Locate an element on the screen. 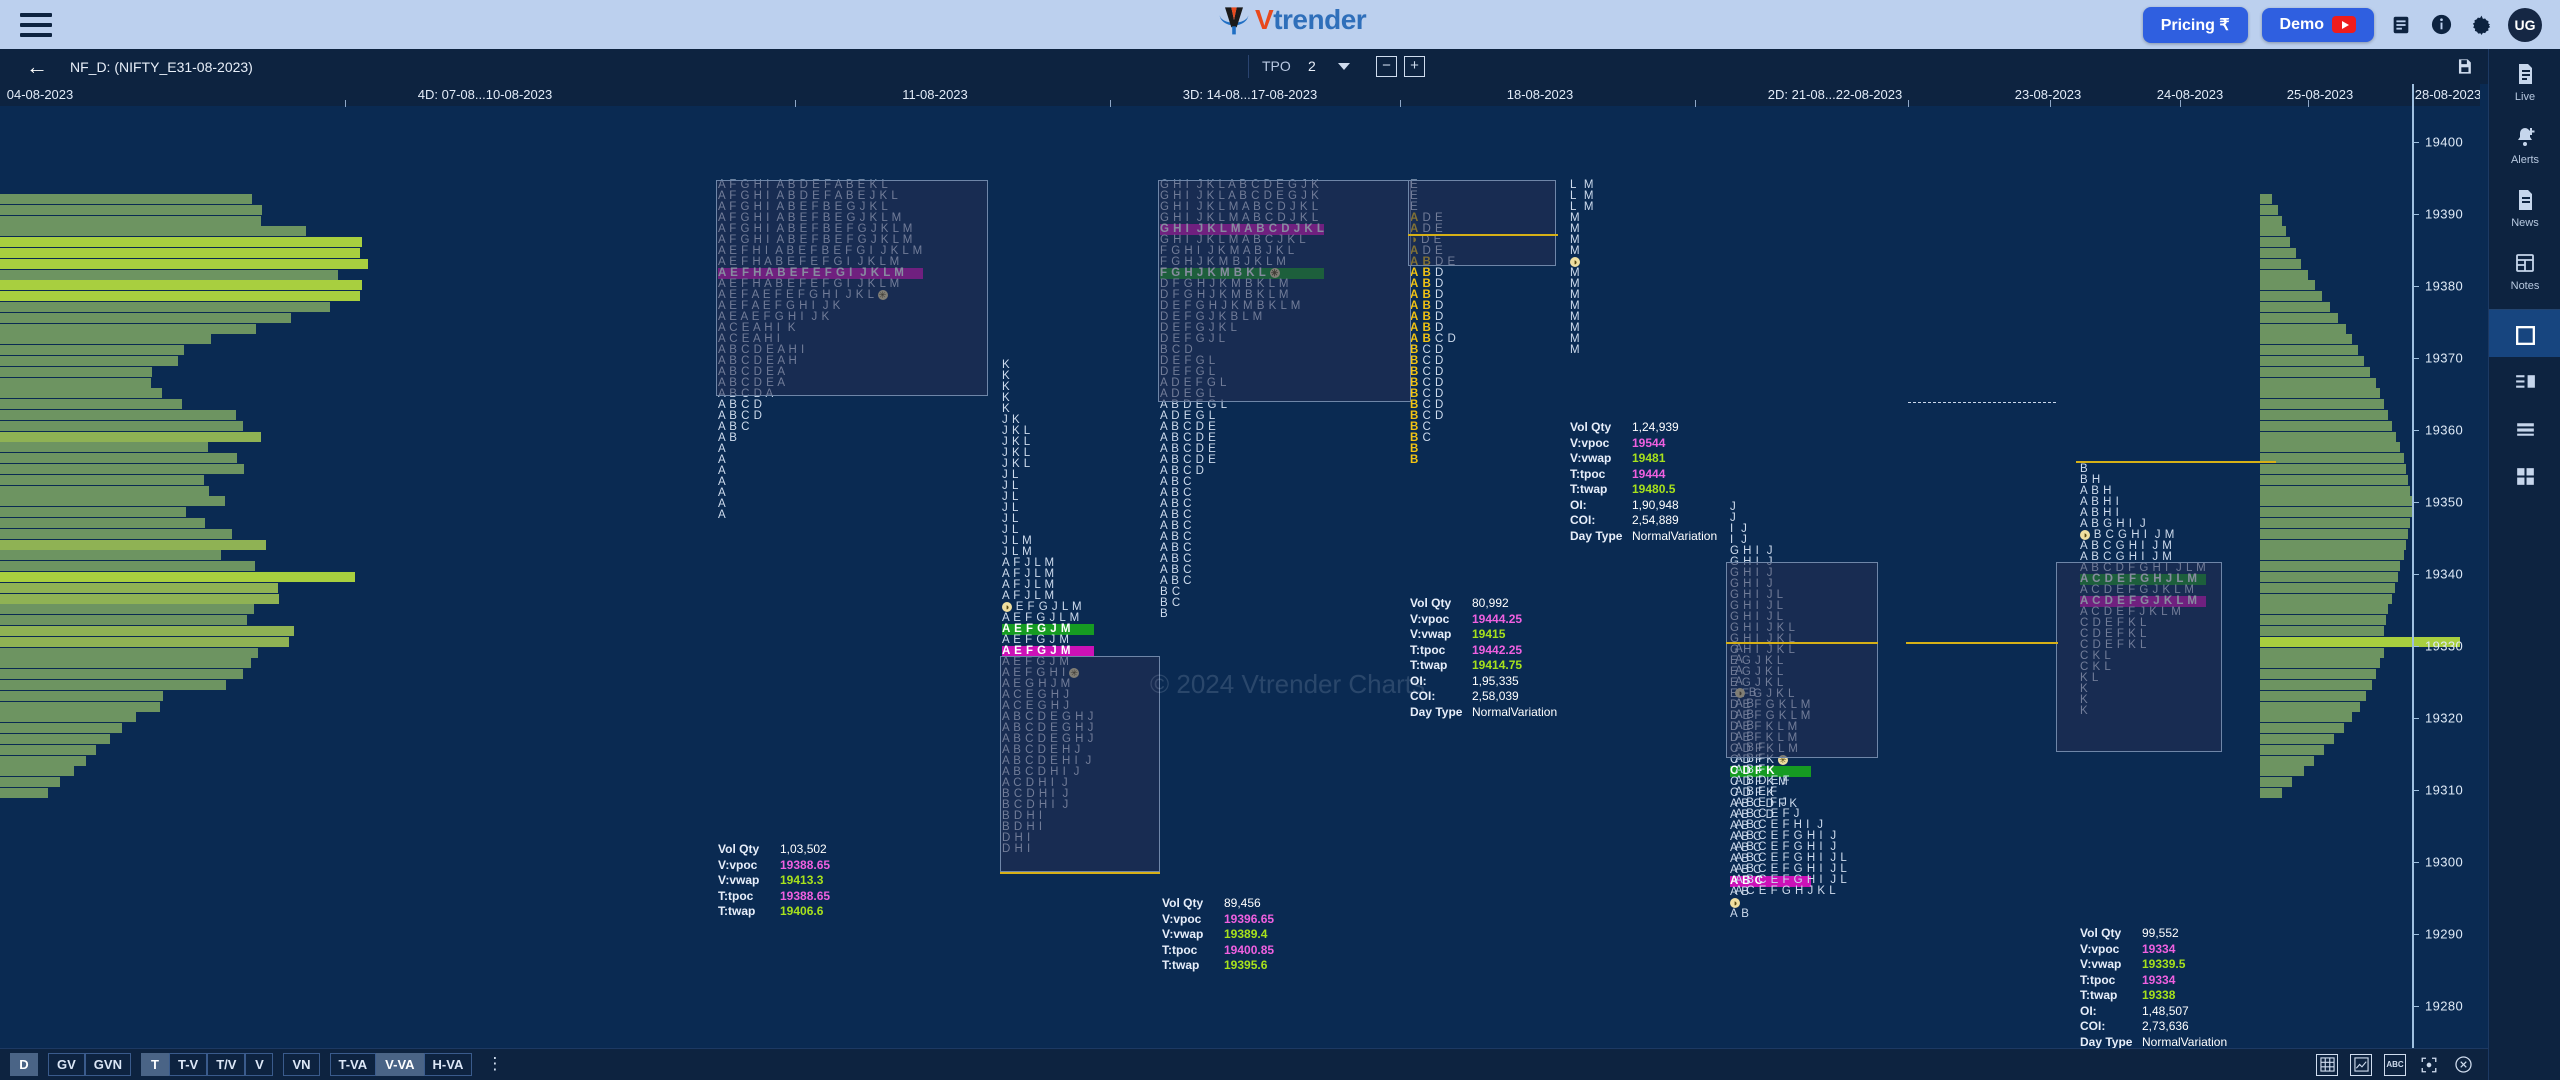  stat-value: 19414.75 is located at coordinates (1497, 665).